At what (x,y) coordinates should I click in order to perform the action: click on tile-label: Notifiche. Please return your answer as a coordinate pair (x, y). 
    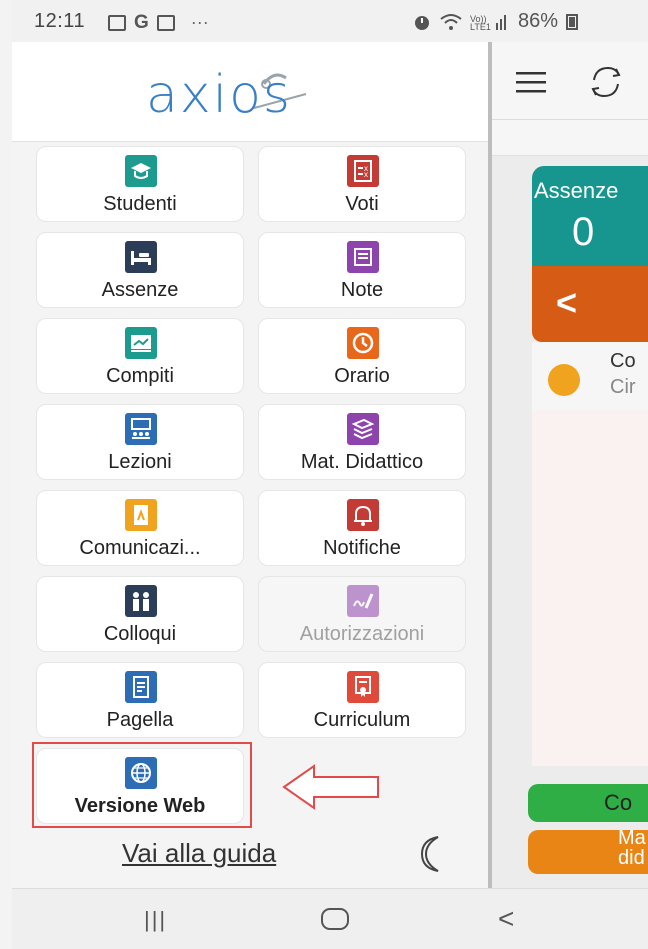
    Looking at the image, I should click on (362, 548).